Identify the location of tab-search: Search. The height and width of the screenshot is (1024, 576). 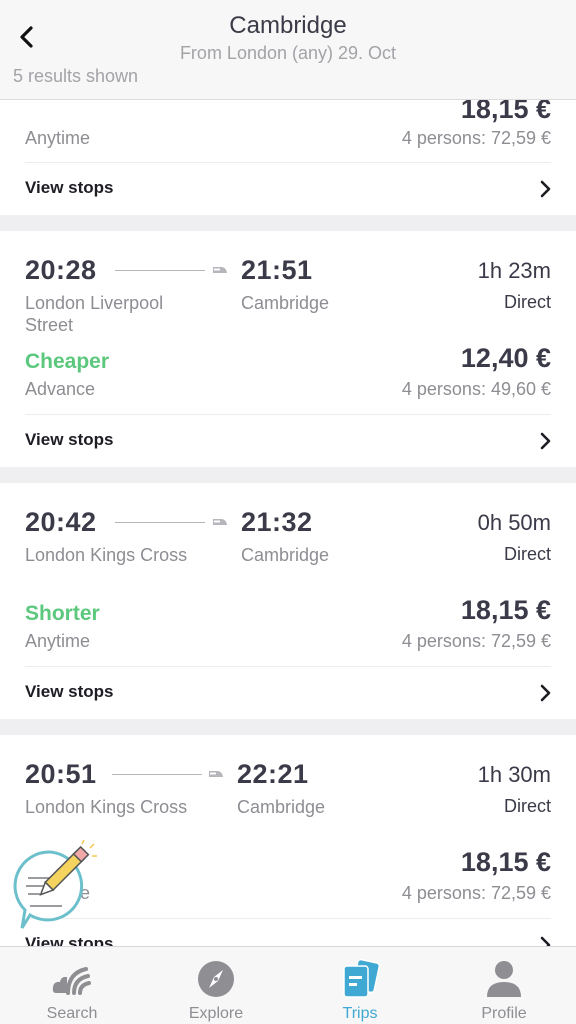
(72, 985).